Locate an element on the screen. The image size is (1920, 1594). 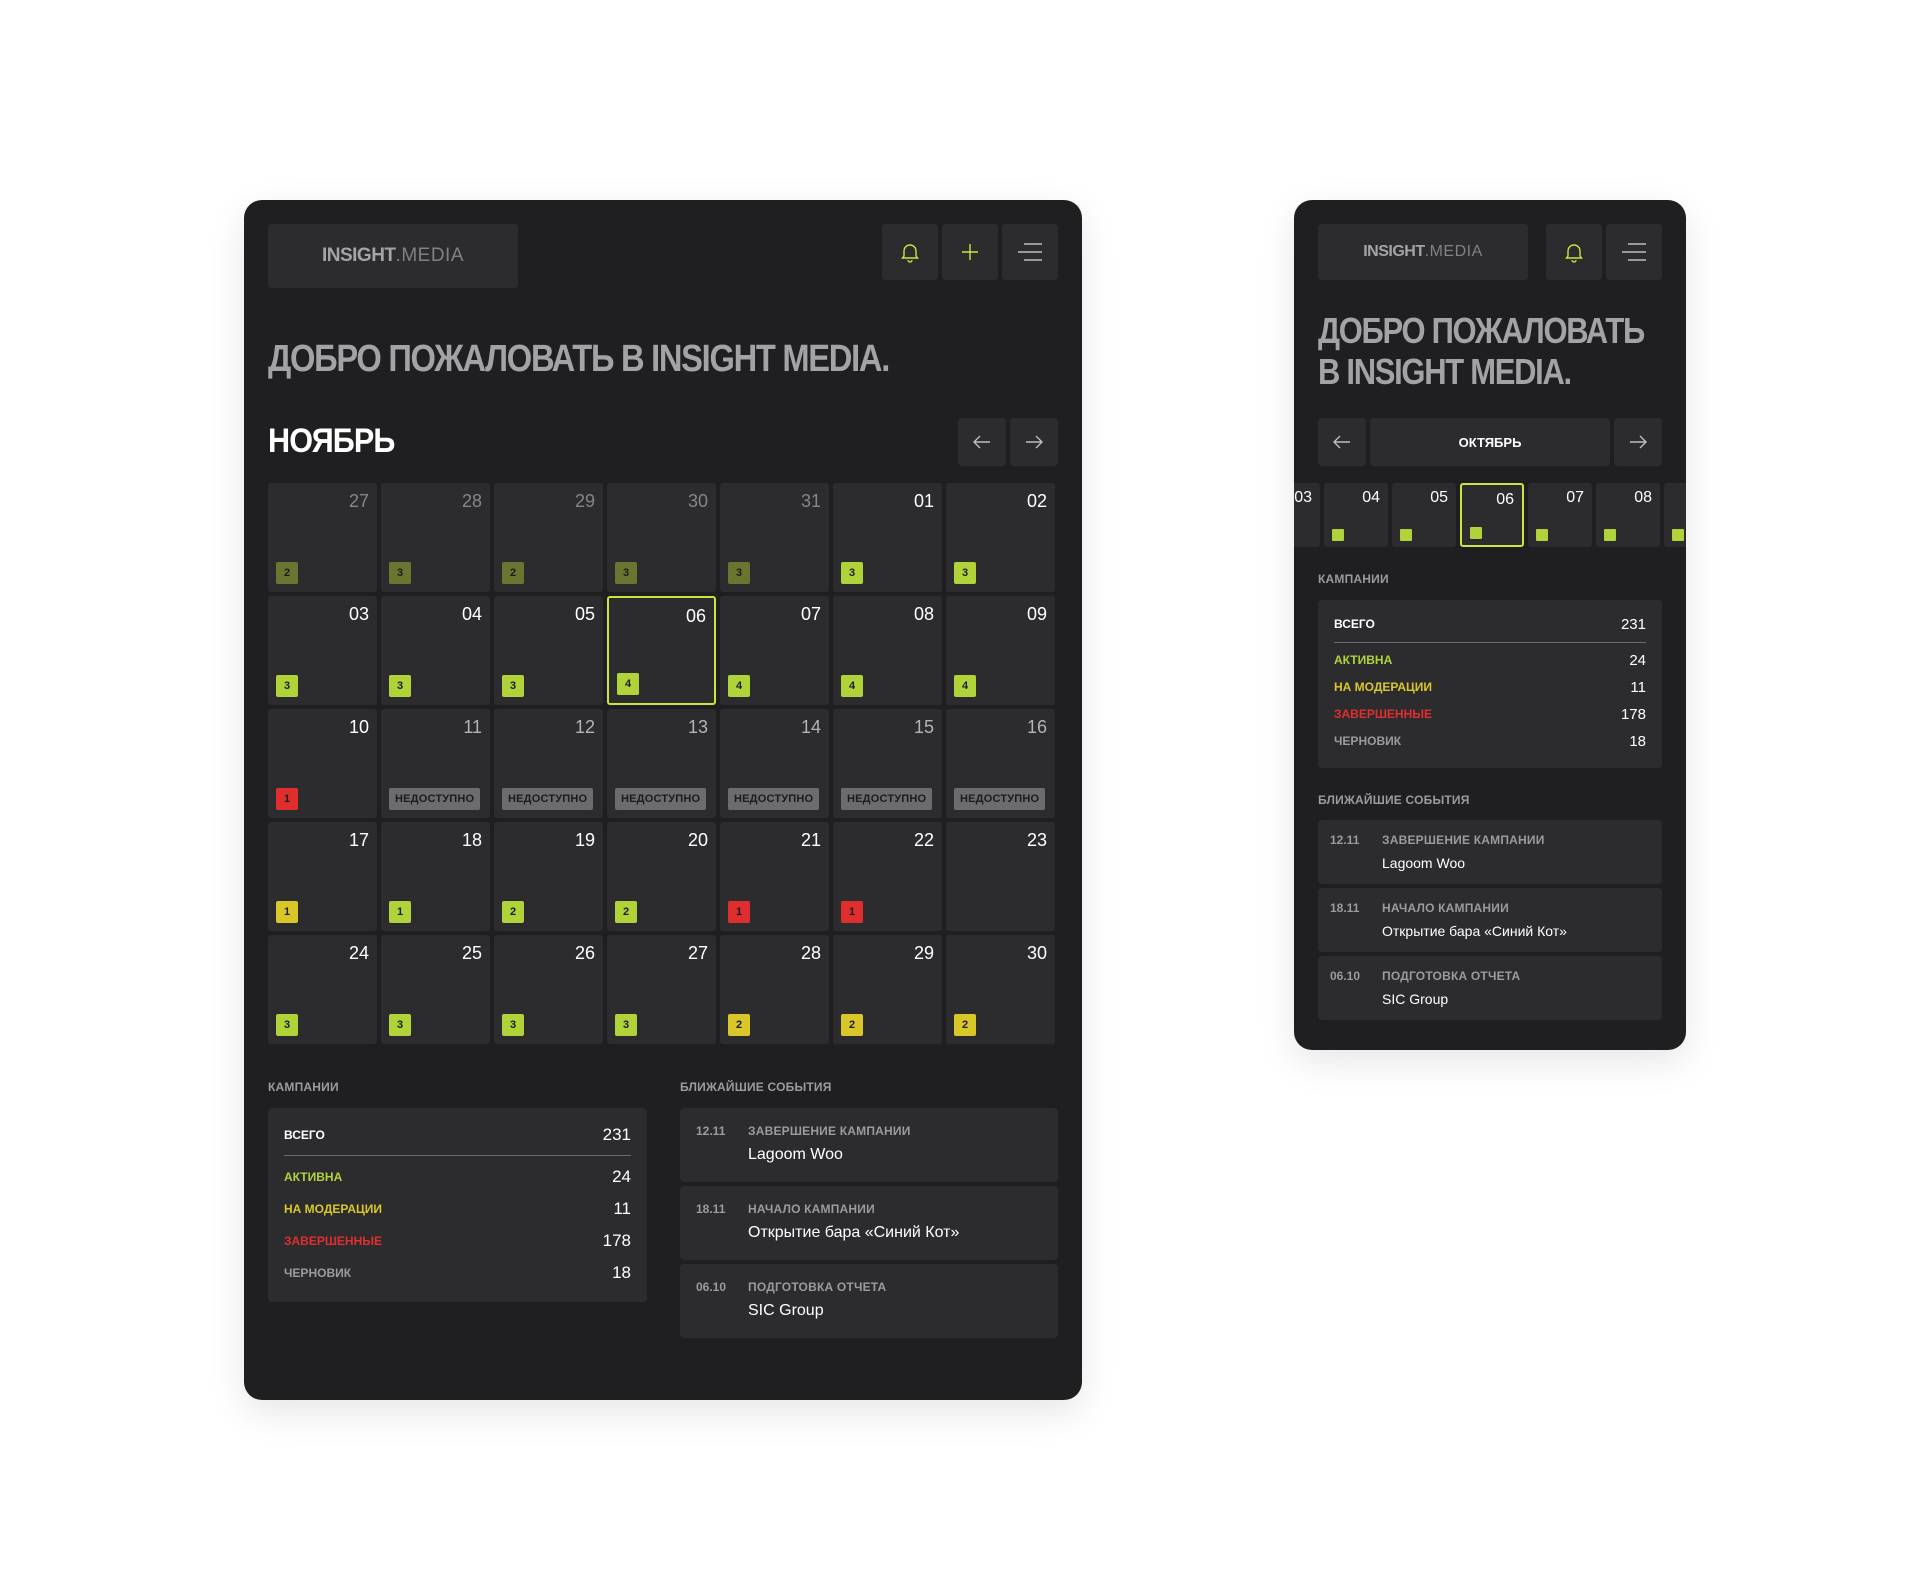
strip-day: 07 is located at coordinates (1560, 515).